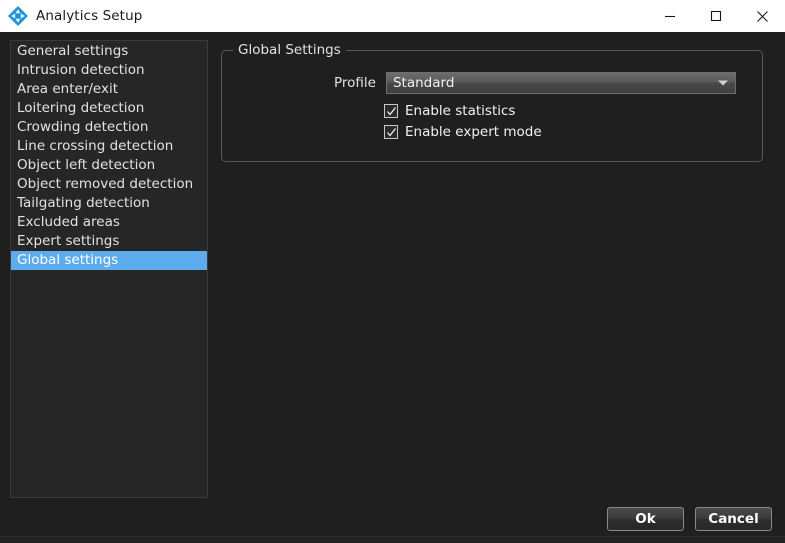 Image resolution: width=785 pixels, height=543 pixels. I want to click on sidebar-item-area-enter-exit: Area enter/exit, so click(109, 89).